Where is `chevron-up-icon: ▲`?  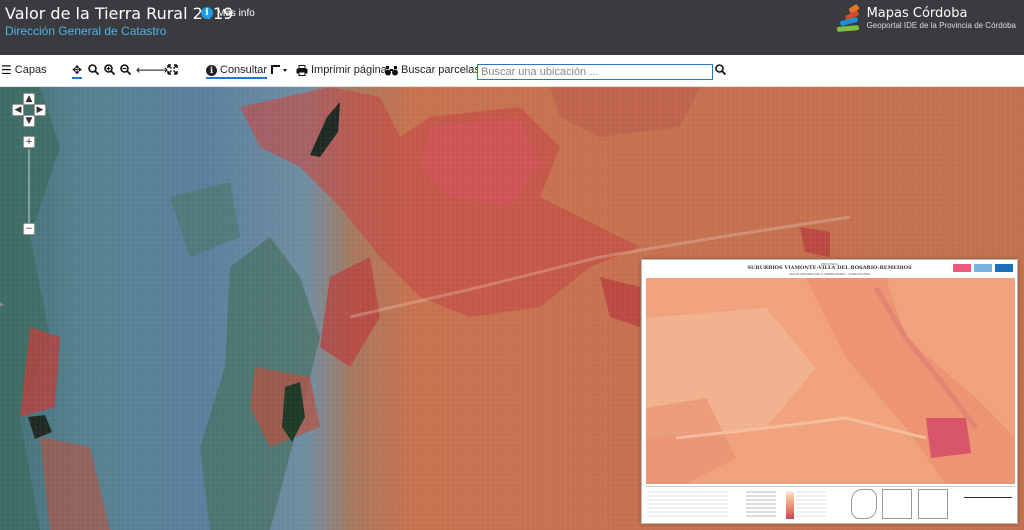 chevron-up-icon: ▲ is located at coordinates (29, 99).